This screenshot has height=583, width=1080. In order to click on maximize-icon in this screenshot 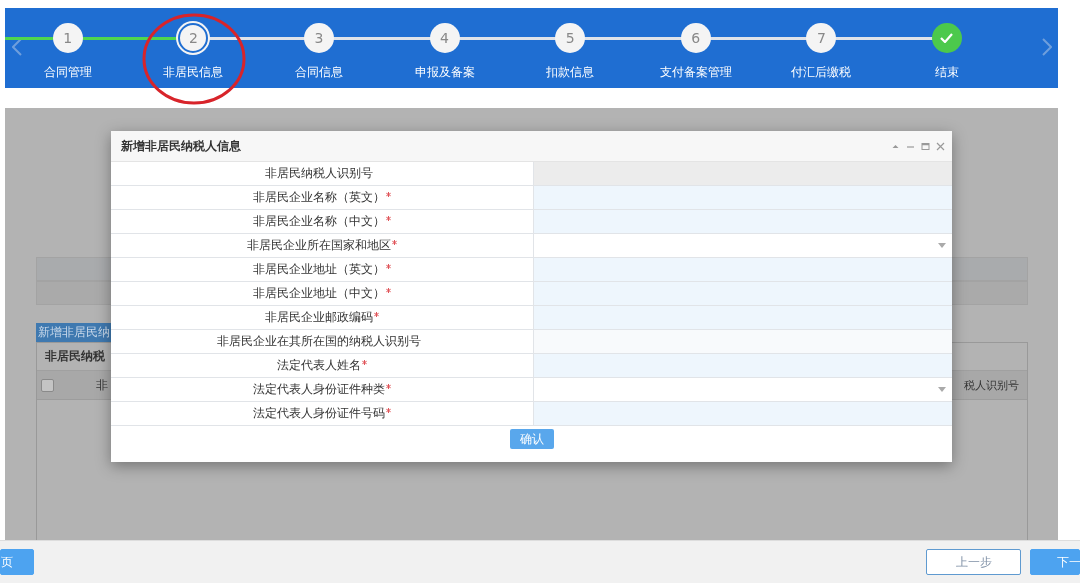, I will do `click(925, 146)`.